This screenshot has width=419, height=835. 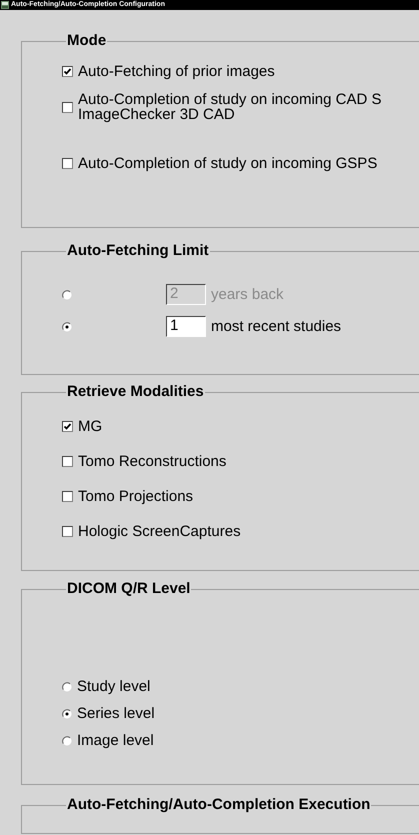 What do you see at coordinates (129, 589) in the screenshot?
I see `group-title: DICOM Q/R Level` at bounding box center [129, 589].